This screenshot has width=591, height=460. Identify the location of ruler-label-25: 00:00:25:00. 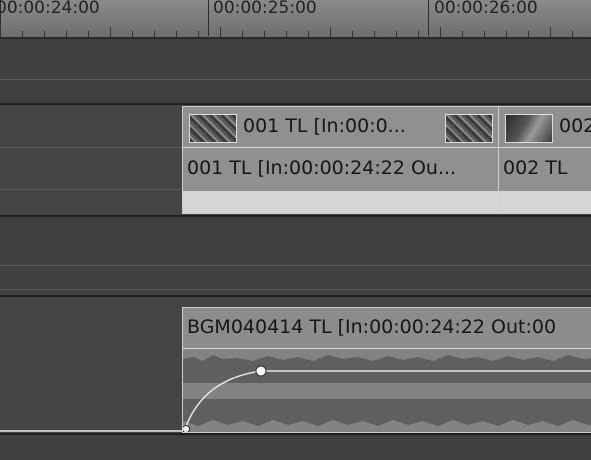
(265, 9).